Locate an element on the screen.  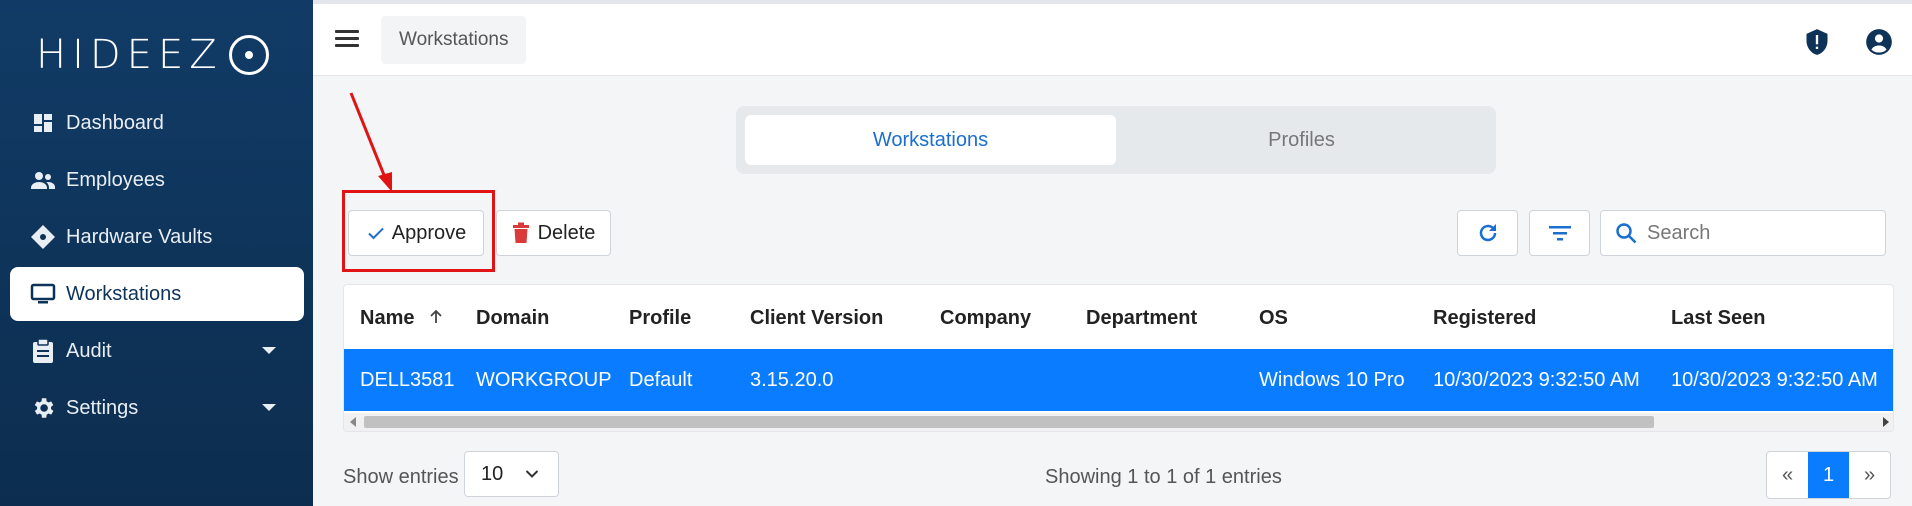
tab-switcher: Workstations Profiles is located at coordinates (1116, 140).